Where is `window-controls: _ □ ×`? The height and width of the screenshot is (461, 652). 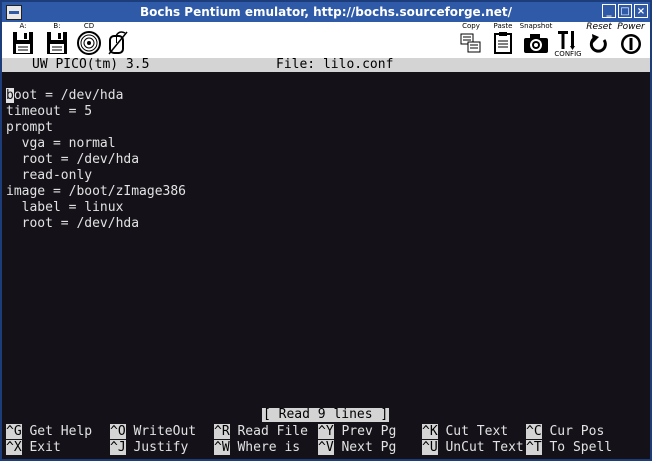
window-controls: _ □ × is located at coordinates (625, 11).